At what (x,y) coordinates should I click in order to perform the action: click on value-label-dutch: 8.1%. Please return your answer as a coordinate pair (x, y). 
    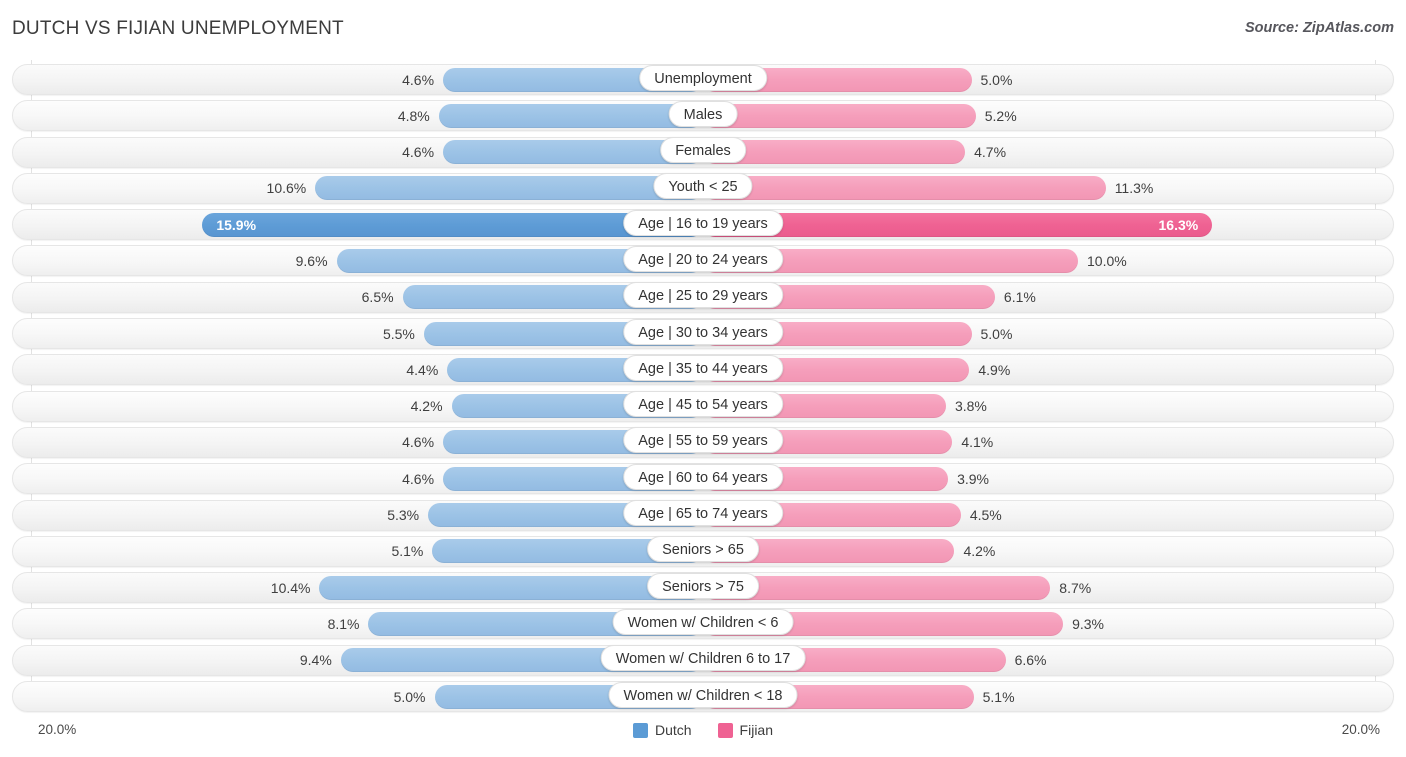
    Looking at the image, I should click on (343, 623).